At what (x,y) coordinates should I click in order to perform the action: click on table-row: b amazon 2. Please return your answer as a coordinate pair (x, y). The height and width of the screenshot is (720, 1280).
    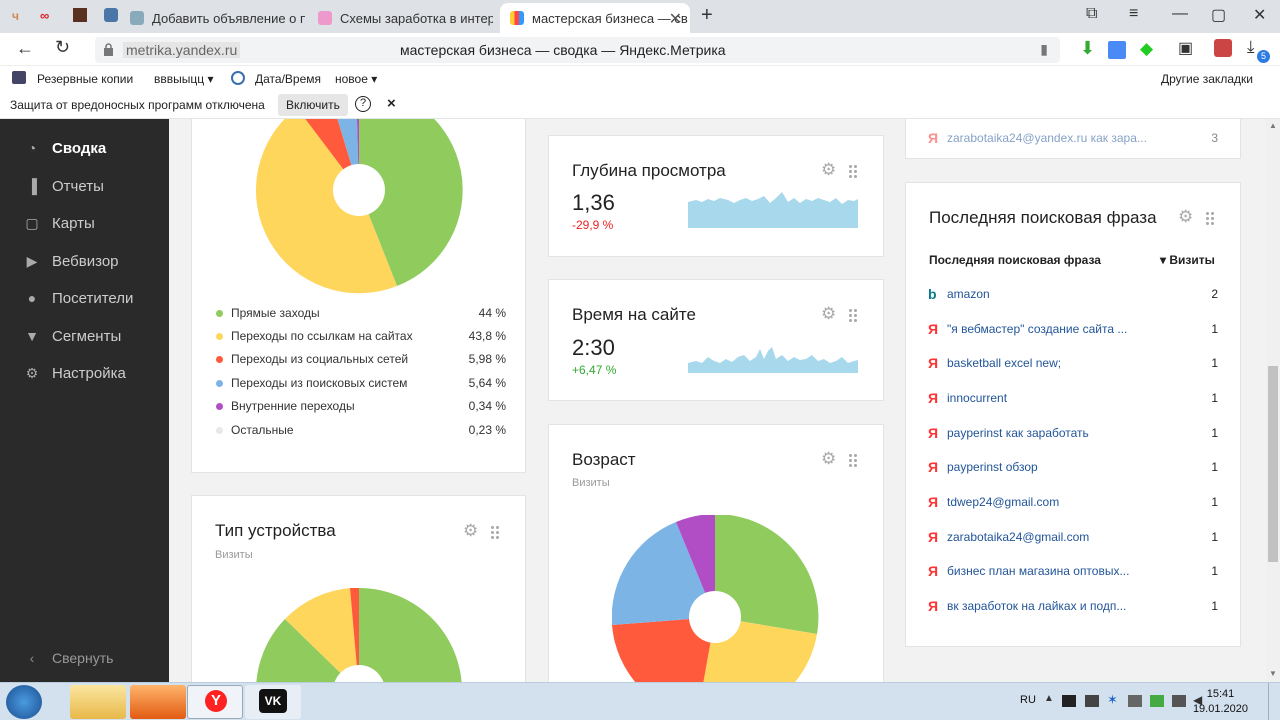
    Looking at the image, I should click on (1073, 294).